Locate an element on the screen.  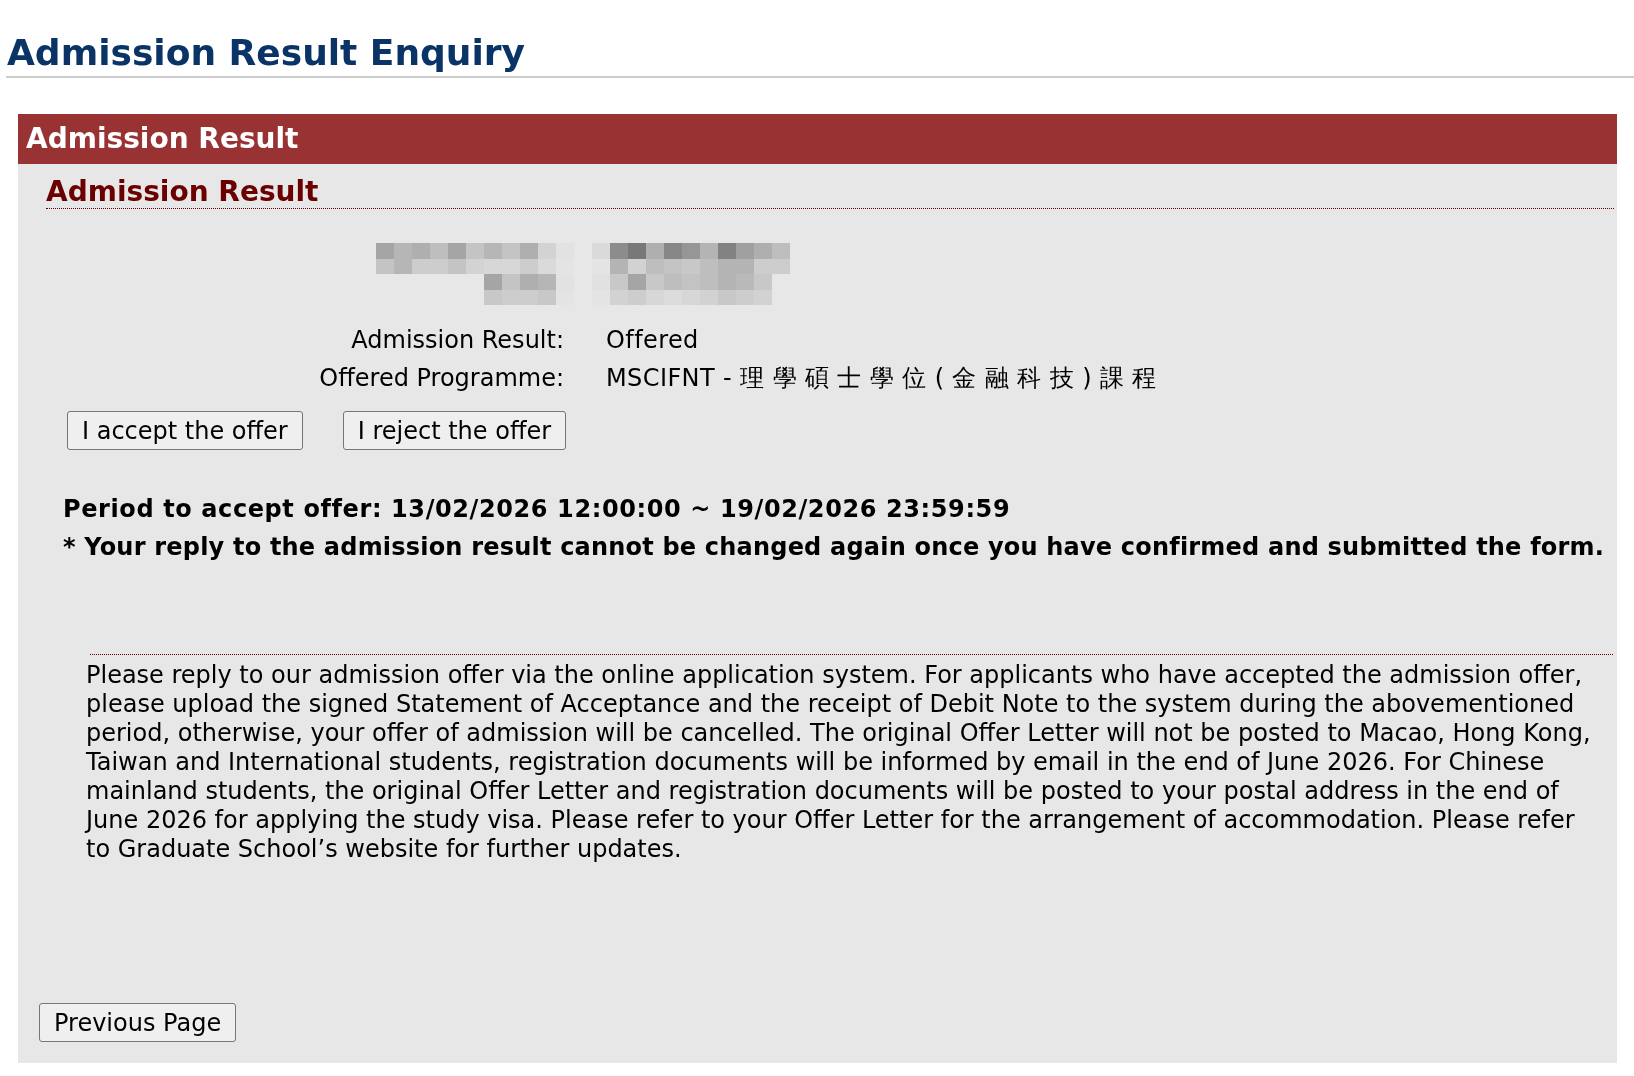
field-value: Offered is located at coordinates (652, 341).